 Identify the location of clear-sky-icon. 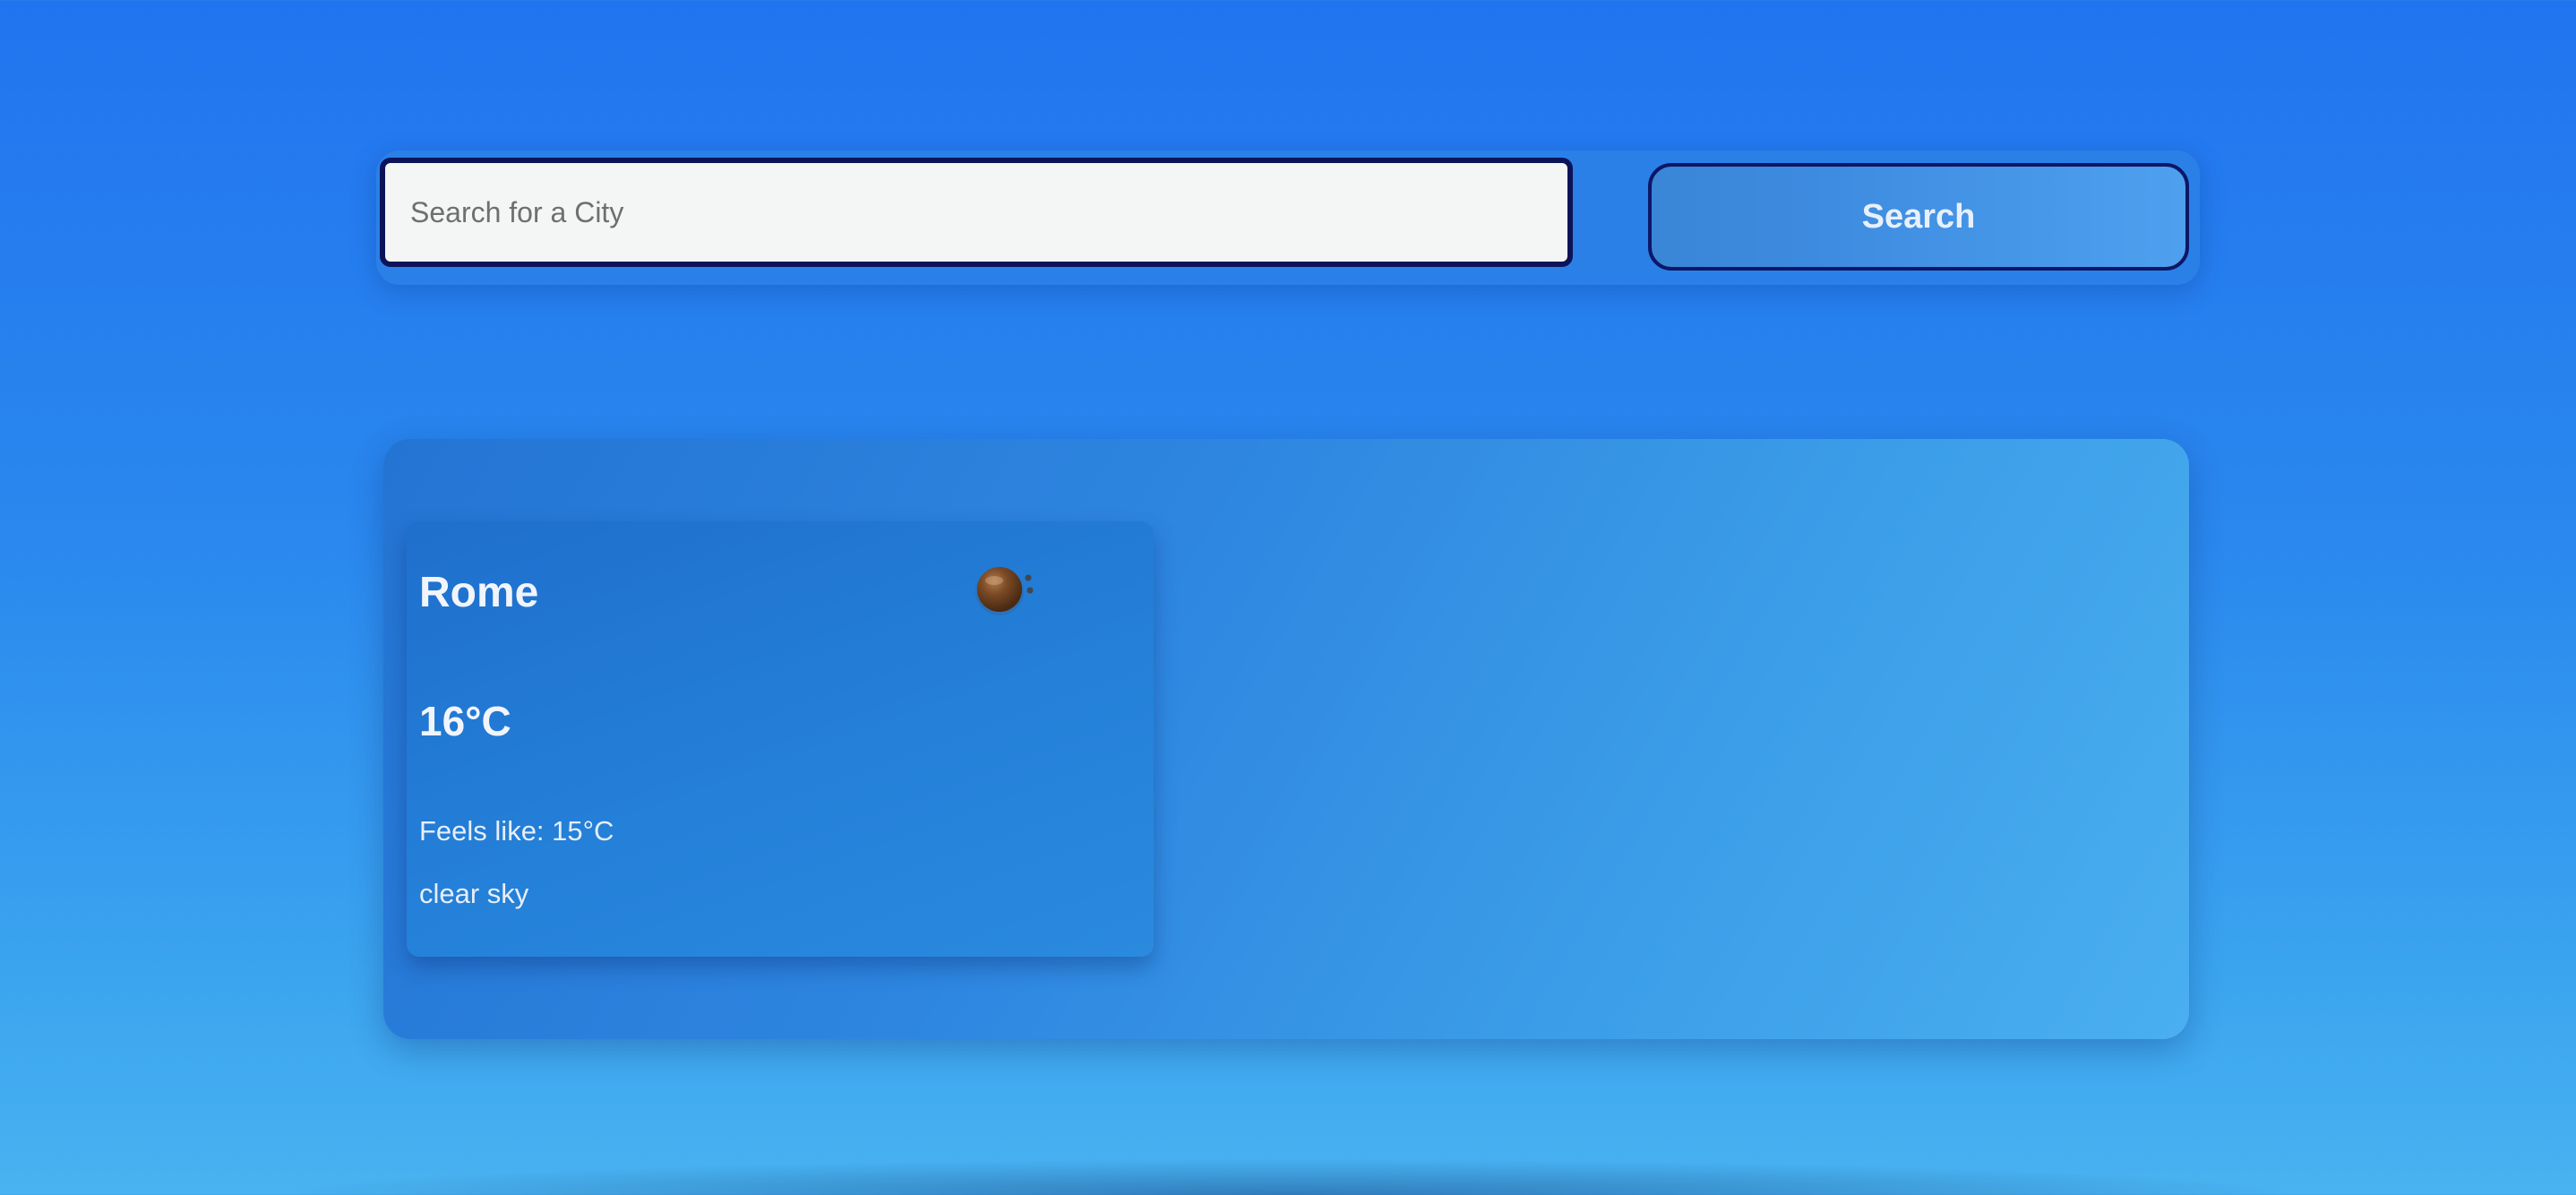
(1004, 590).